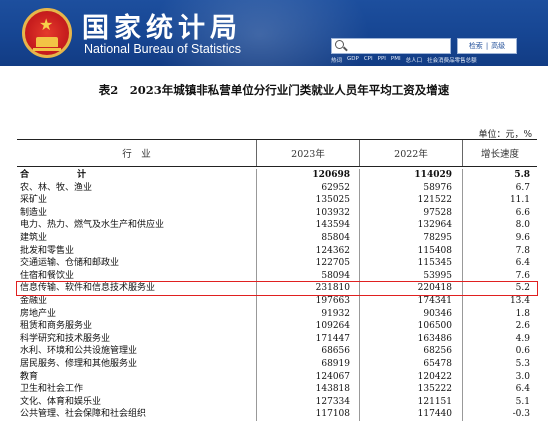 Image resolution: width=548 pixels, height=448 pixels. Describe the element at coordinates (411, 326) in the screenshot. I see `cell-2022: 106500` at that location.